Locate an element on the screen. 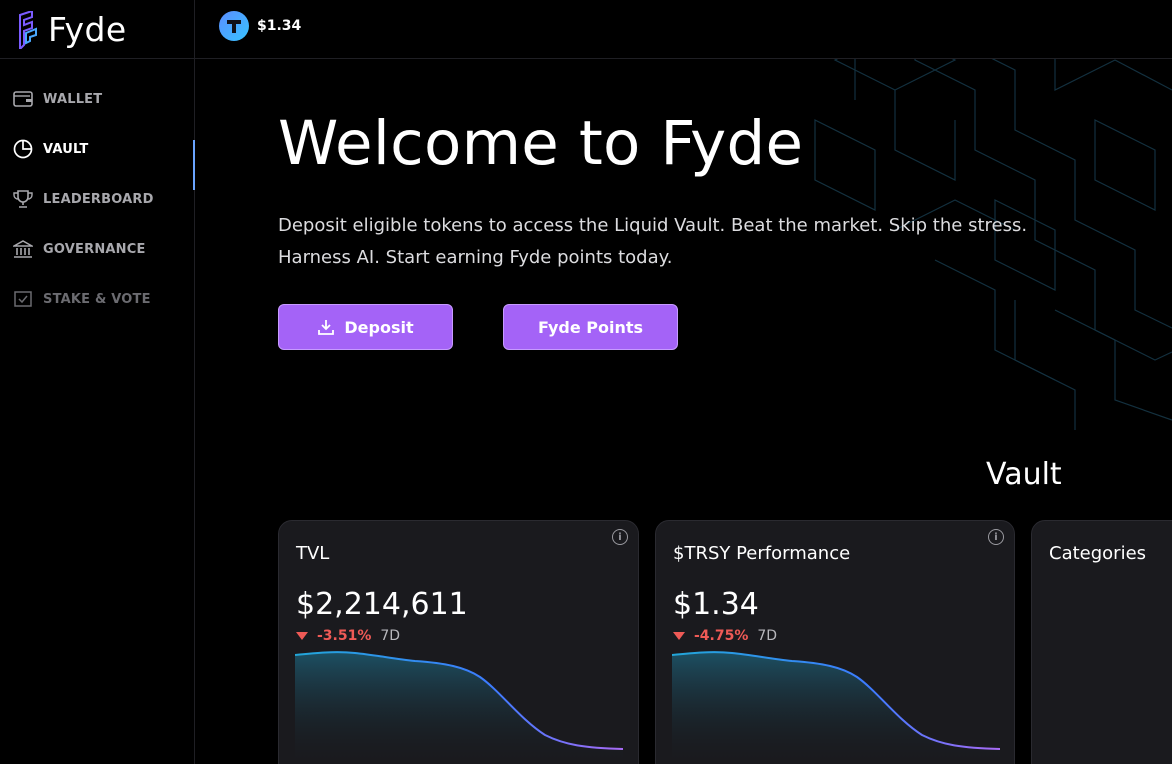 The width and height of the screenshot is (1172, 764). top-bar: Fyde $1.34 is located at coordinates (586, 29).